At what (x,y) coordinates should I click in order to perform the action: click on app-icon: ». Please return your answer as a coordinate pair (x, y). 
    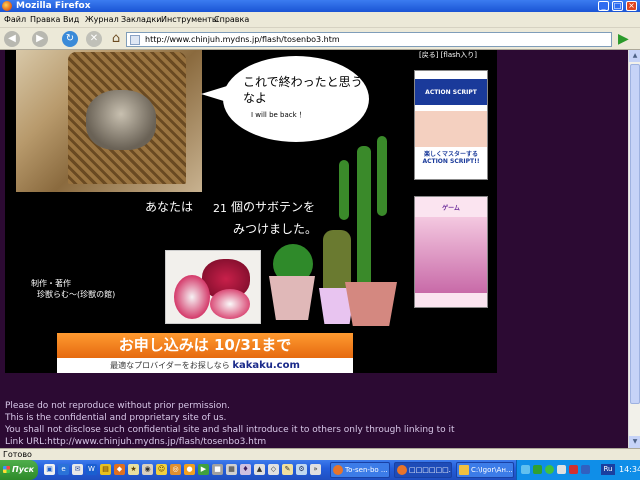
    Looking at the image, I should click on (315, 469).